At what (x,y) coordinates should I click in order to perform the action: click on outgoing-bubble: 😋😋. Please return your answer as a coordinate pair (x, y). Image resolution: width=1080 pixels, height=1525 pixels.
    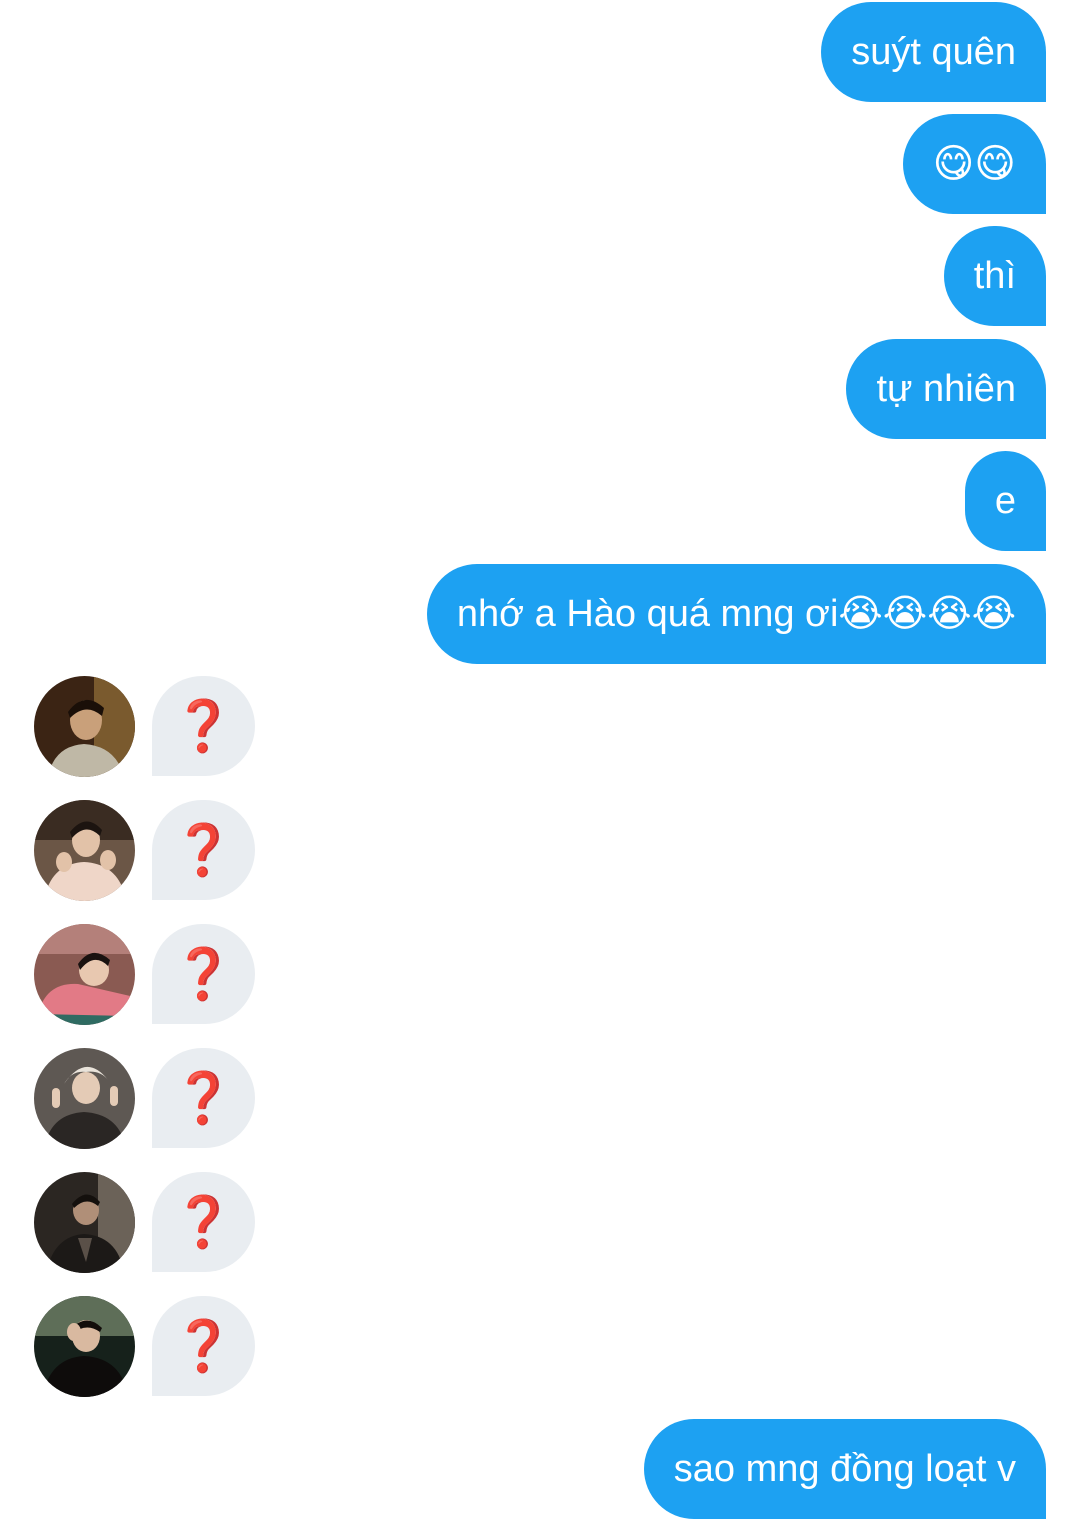
    Looking at the image, I should click on (974, 164).